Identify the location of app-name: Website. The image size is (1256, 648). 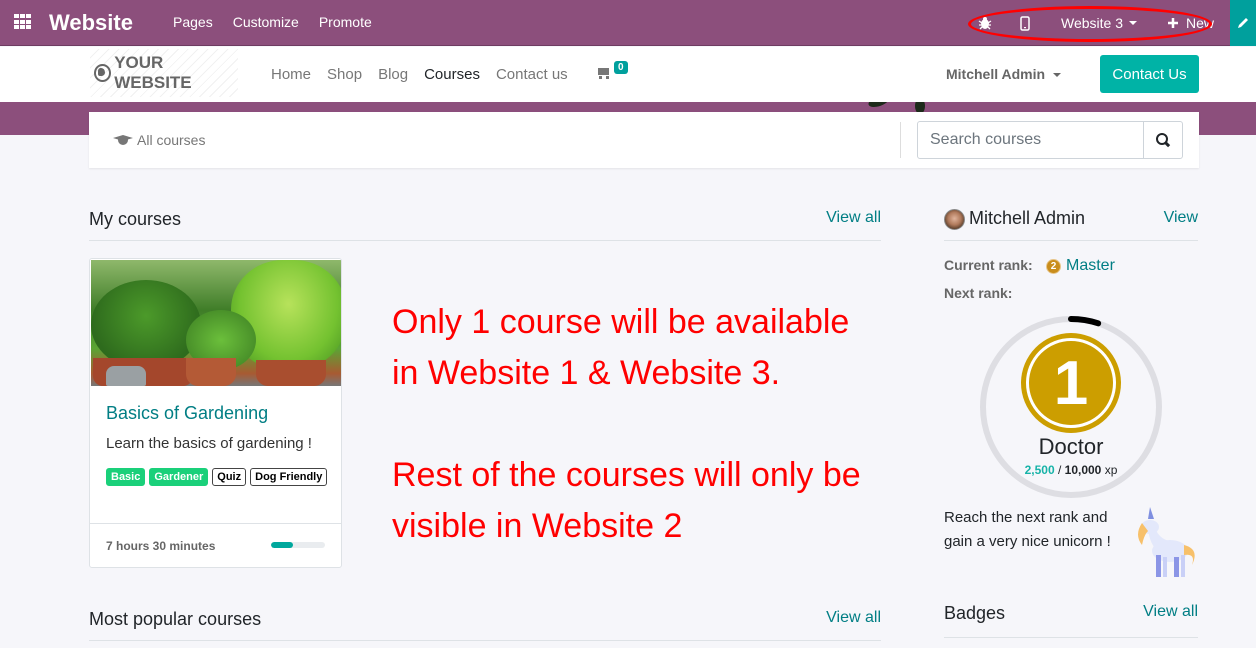
(91, 23).